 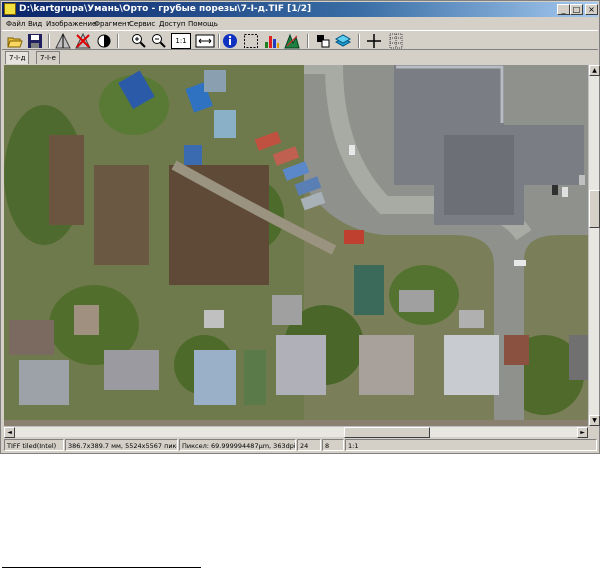 What do you see at coordinates (142, 24) in the screenshot?
I see `menu-service: Сервис` at bounding box center [142, 24].